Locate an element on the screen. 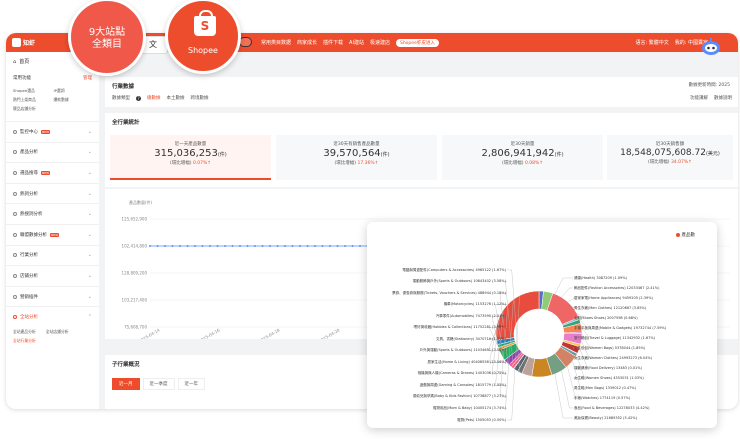 This screenshot has width=740, height=439. tab-crossborder: 跨境數據 is located at coordinates (200, 98).